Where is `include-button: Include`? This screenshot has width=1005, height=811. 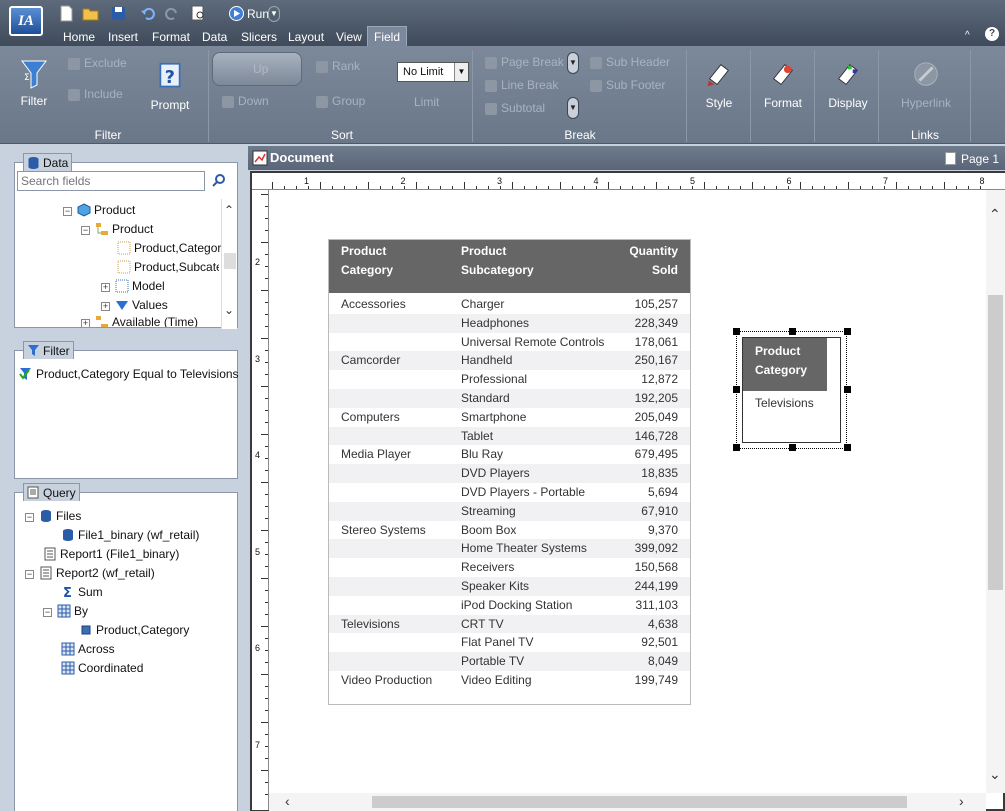 include-button: Include is located at coordinates (95, 94).